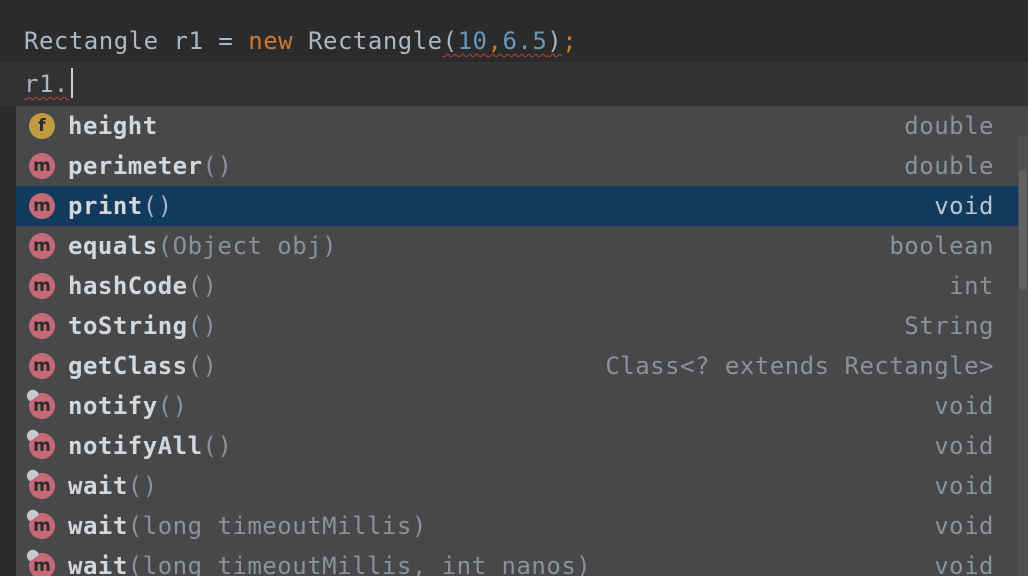 This screenshot has width=1028, height=576. What do you see at coordinates (450, 41) in the screenshot?
I see `open-paren: (` at bounding box center [450, 41].